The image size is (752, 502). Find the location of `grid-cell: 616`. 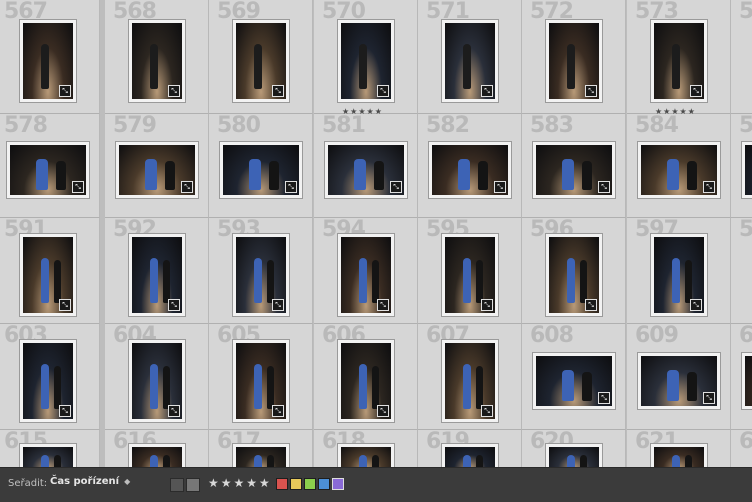

grid-cell: 616 is located at coordinates (157, 448).